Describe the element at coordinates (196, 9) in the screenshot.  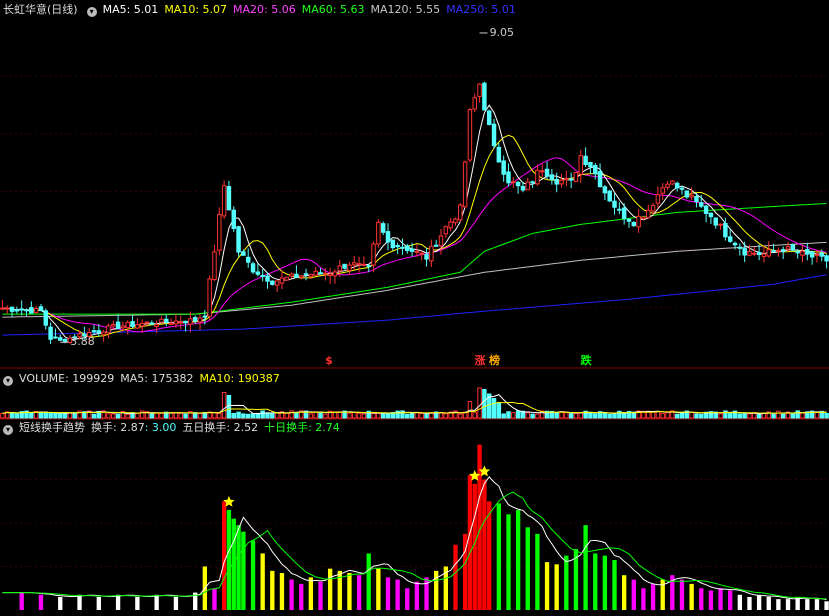
I see `ma10-value: MA10: 5.07` at that location.